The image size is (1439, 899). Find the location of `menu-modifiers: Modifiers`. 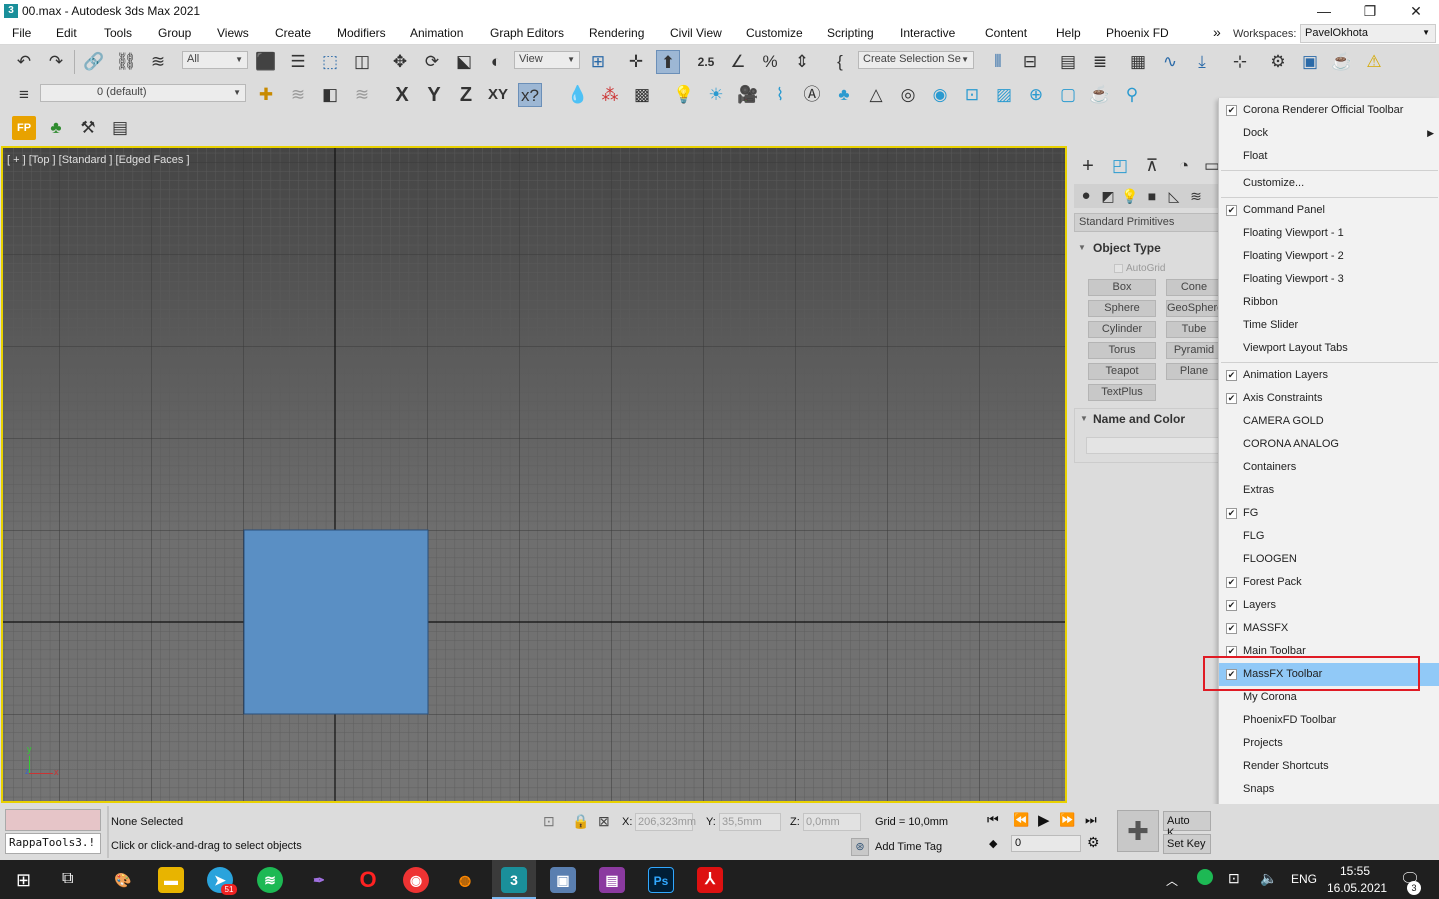

menu-modifiers: Modifiers is located at coordinates (361, 33).